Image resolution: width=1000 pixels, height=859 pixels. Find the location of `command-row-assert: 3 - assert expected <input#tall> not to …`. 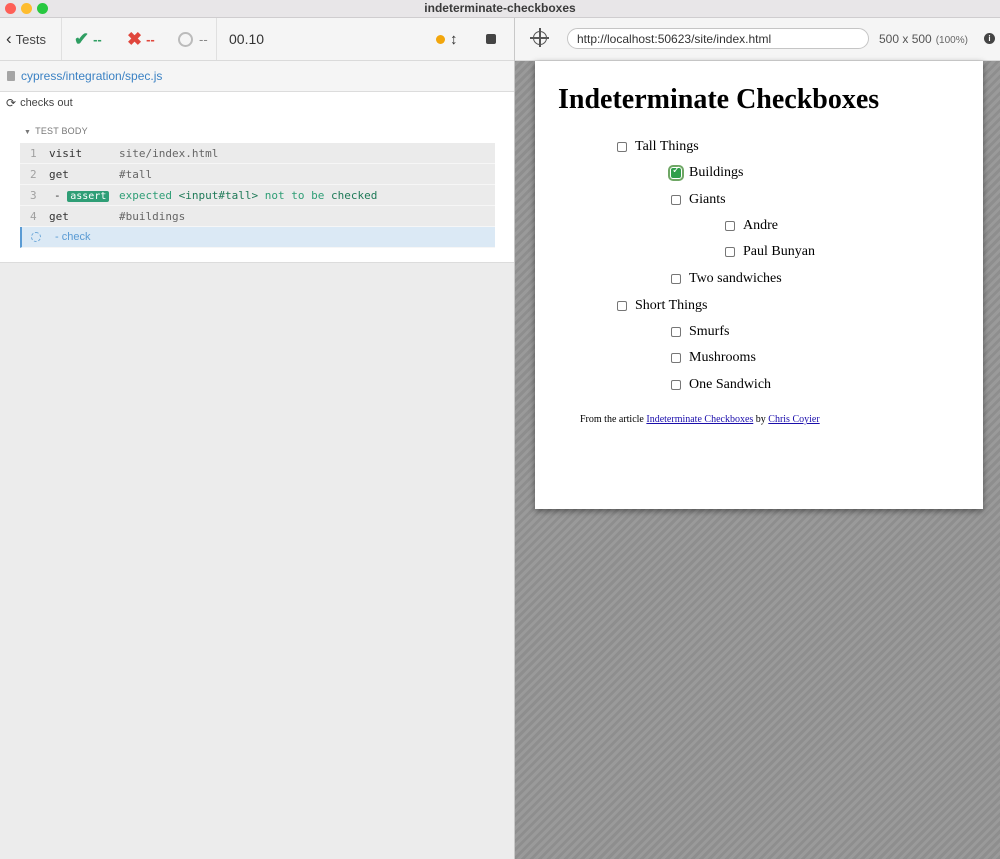

command-row-assert: 3 - assert expected <input#tall> not to … is located at coordinates (257, 195).